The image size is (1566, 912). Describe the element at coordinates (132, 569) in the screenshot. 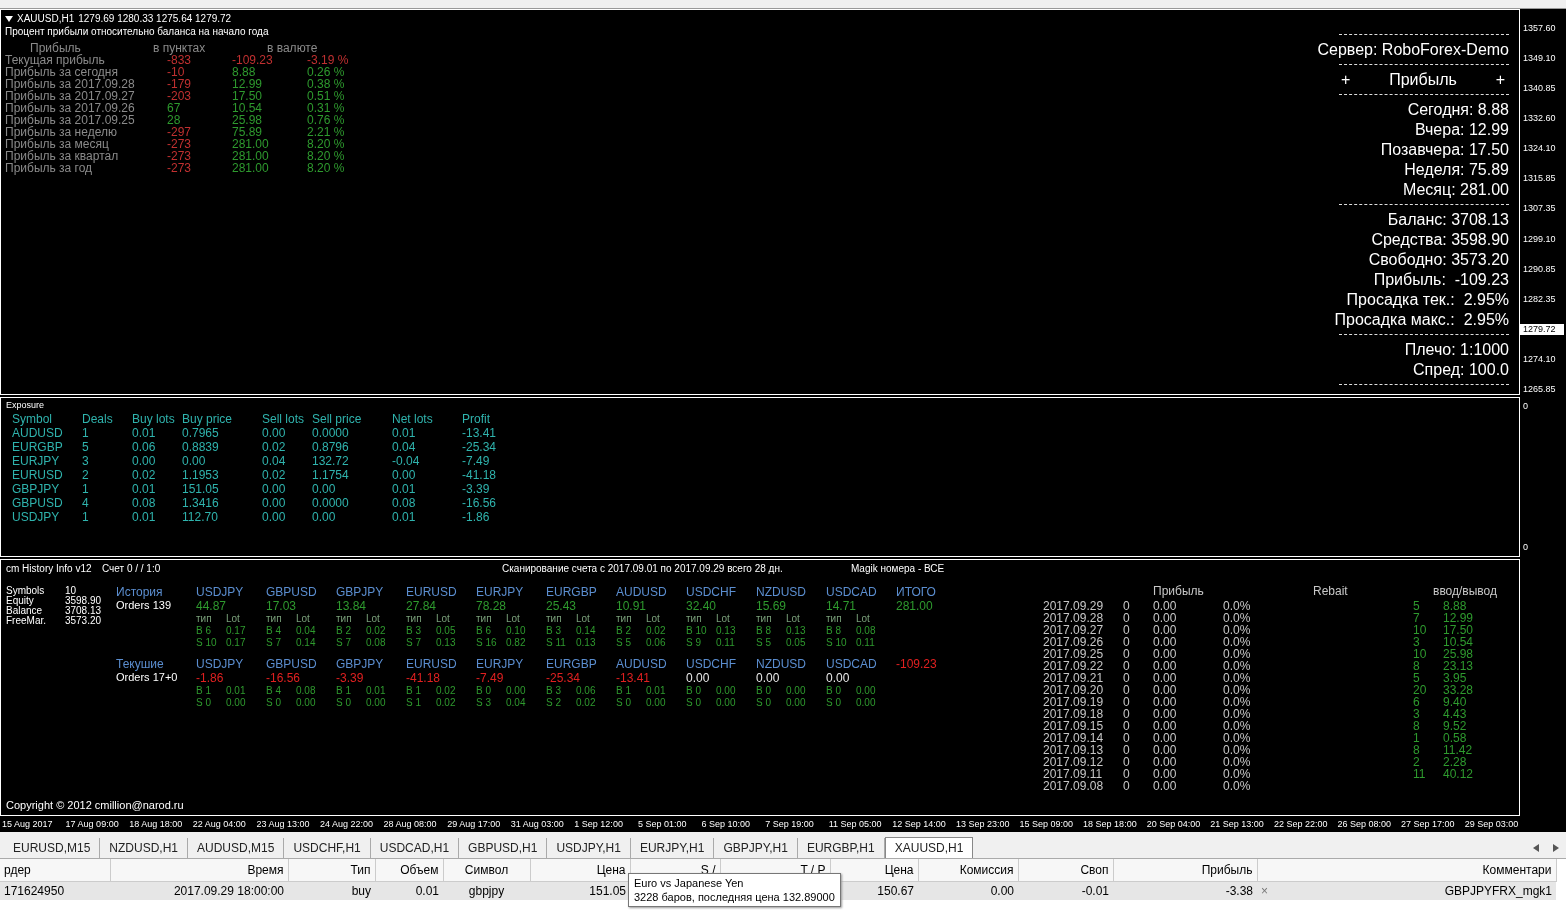

I see `account-label: Счет 0 / / 1:0` at that location.